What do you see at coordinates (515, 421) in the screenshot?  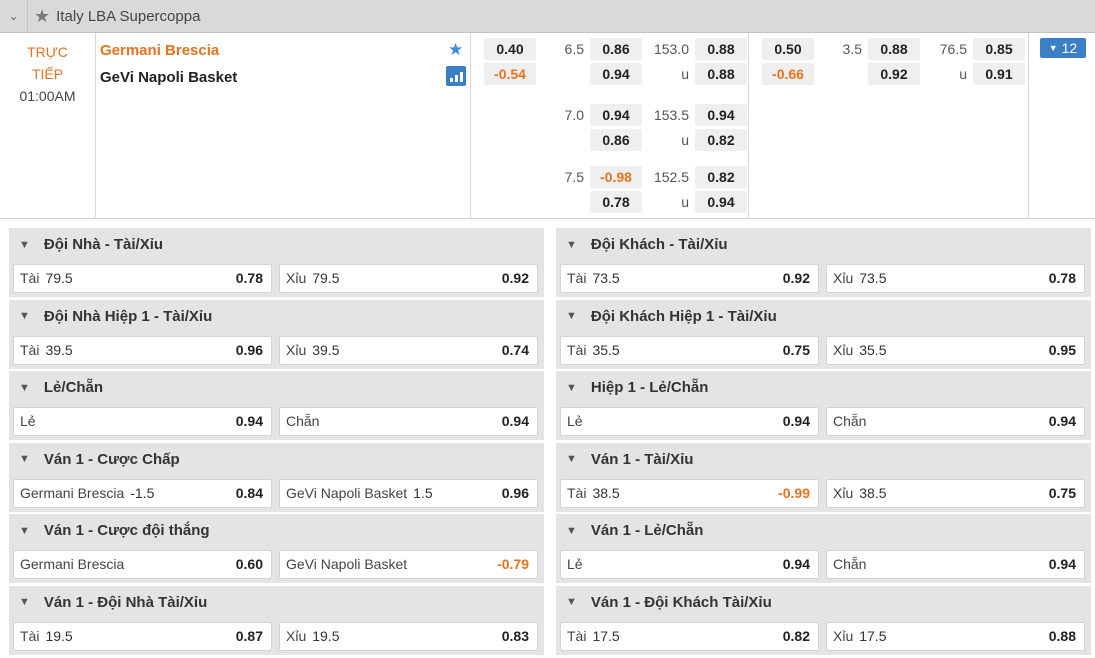 I see `selection-price: 0.94` at bounding box center [515, 421].